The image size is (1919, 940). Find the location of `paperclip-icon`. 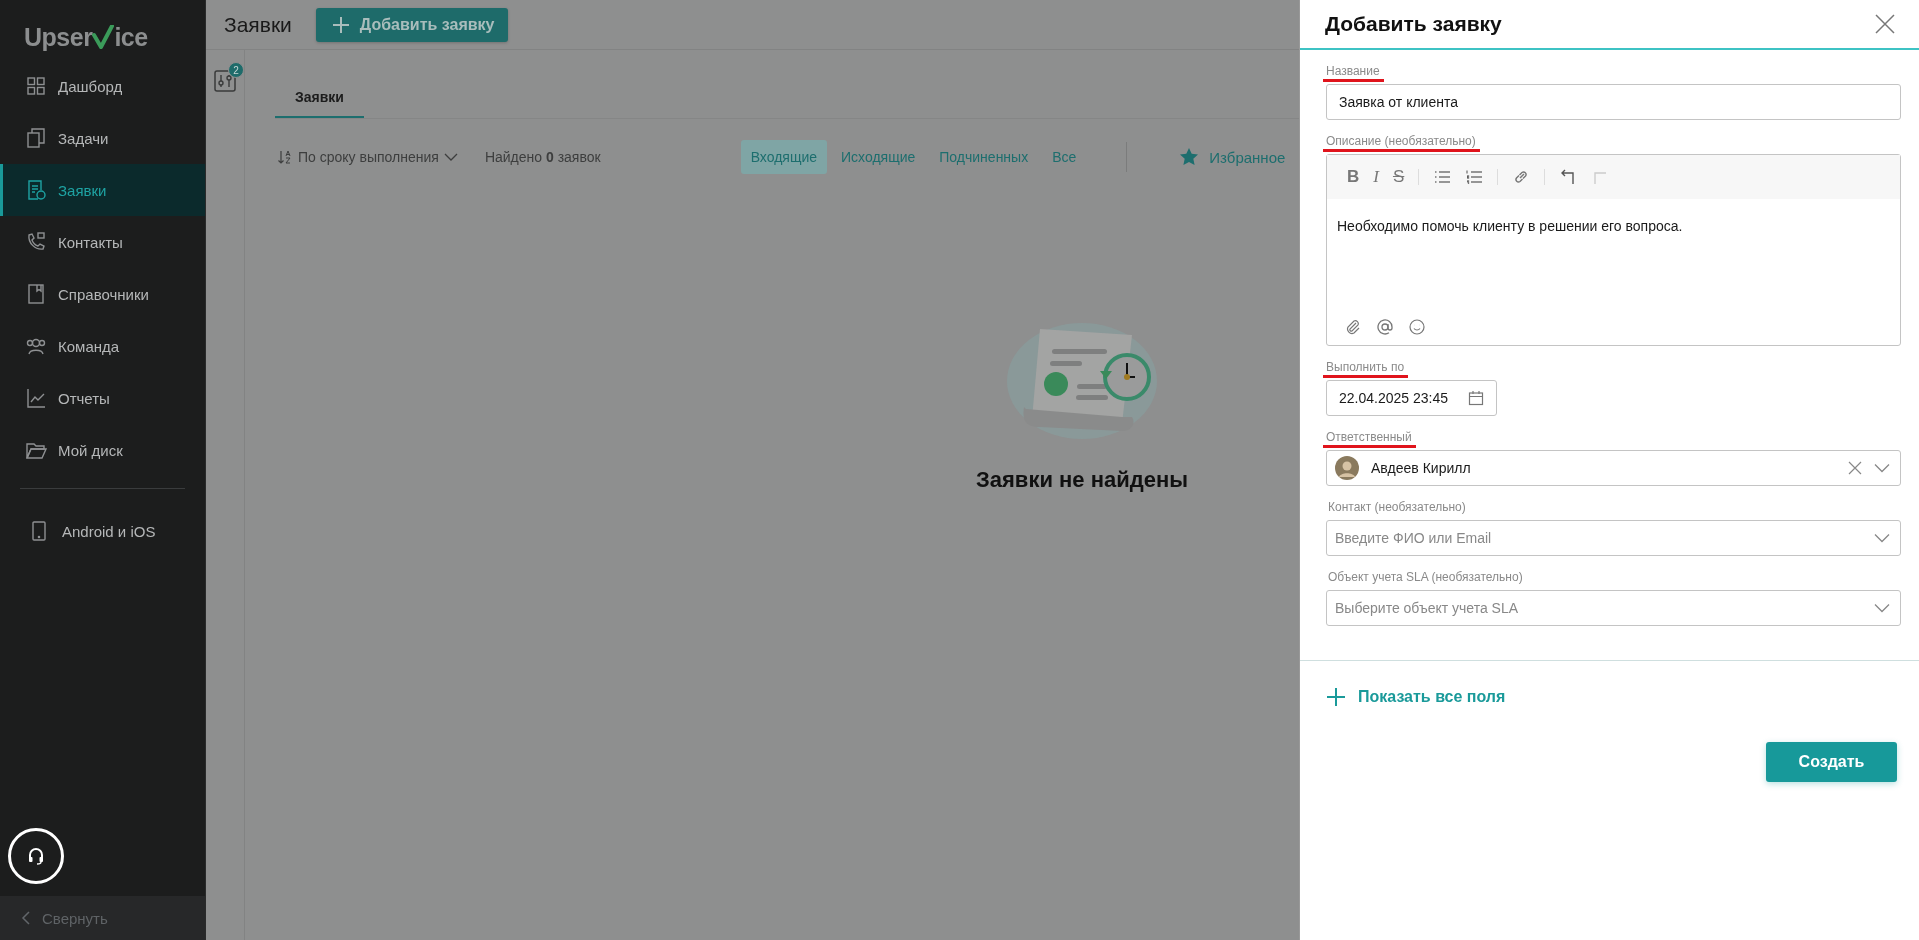

paperclip-icon is located at coordinates (1353, 327).